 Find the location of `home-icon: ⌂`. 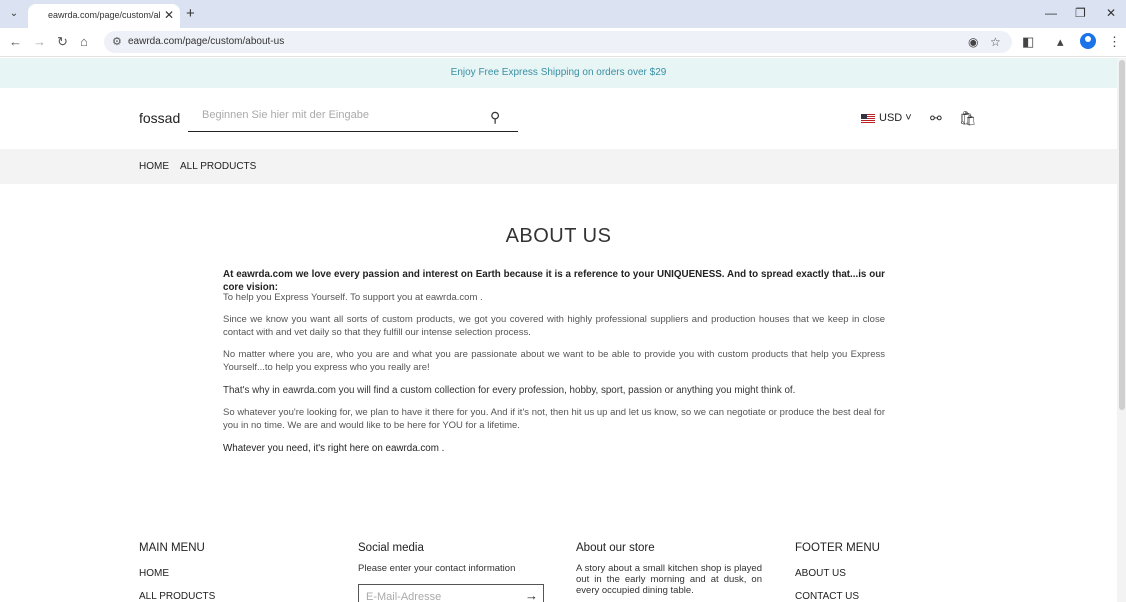

home-icon: ⌂ is located at coordinates (84, 41).